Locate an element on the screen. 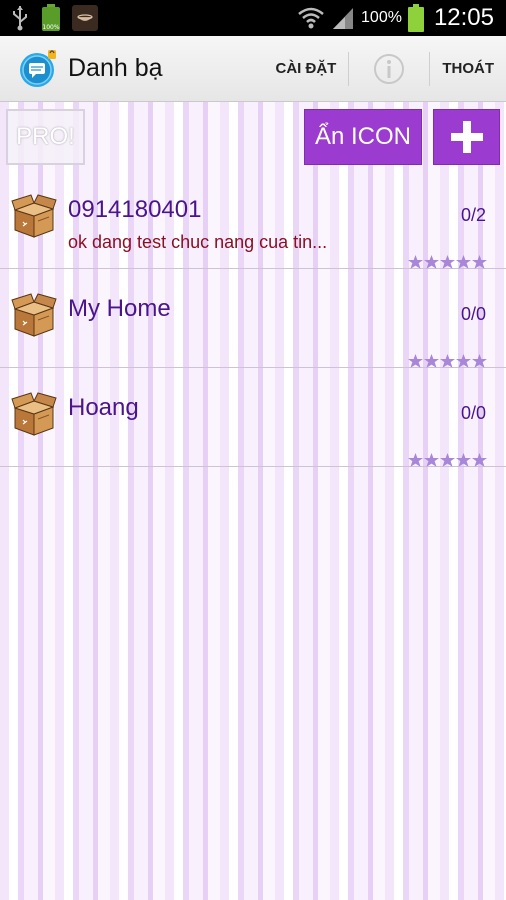 The image size is (506, 900). plus-icon is located at coordinates (466, 137).